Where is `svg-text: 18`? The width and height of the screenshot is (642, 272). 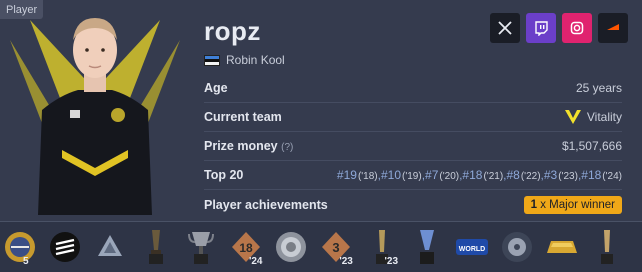
svg-text: 18 is located at coordinates (246, 248).